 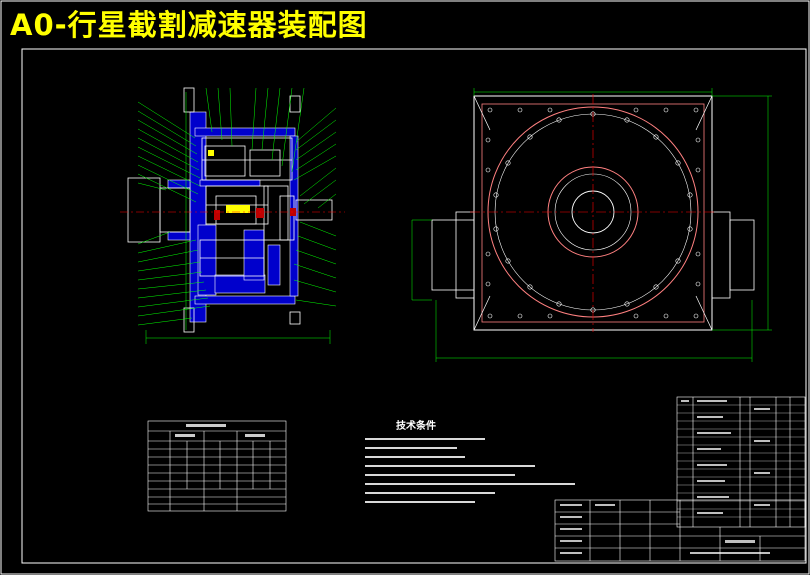 I want to click on parts-list, so click(x=741, y=462).